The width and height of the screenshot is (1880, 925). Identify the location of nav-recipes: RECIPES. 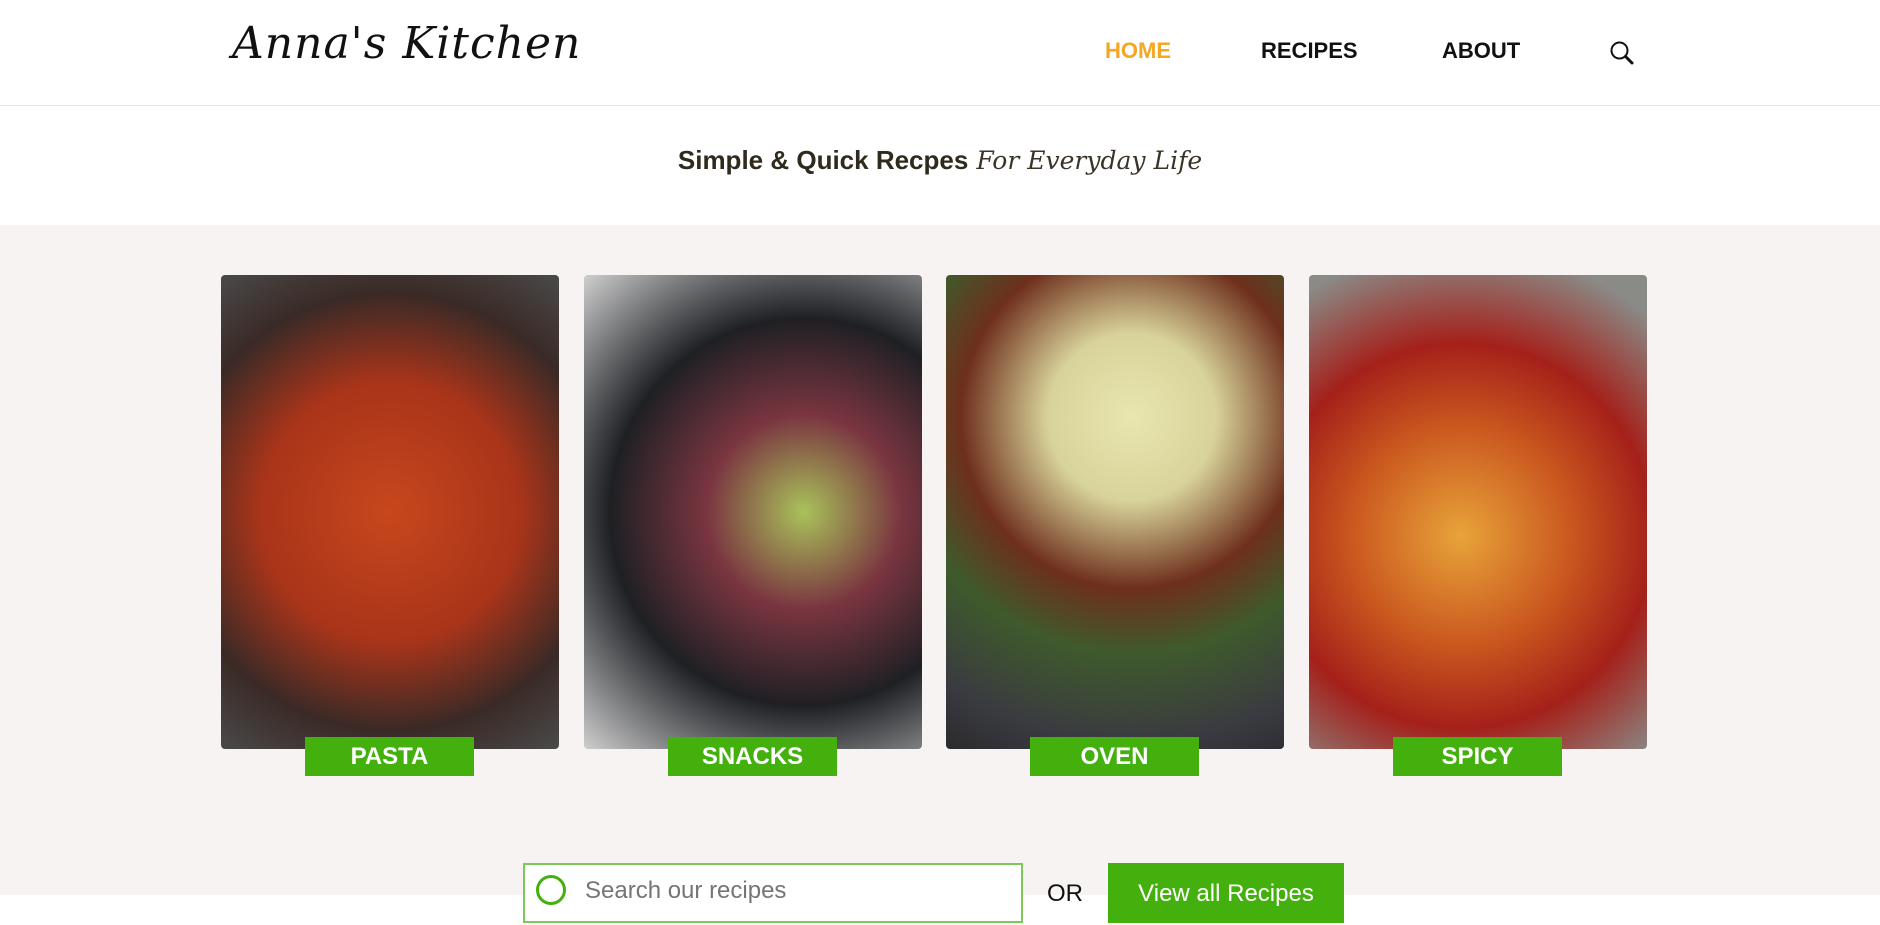
(1309, 51).